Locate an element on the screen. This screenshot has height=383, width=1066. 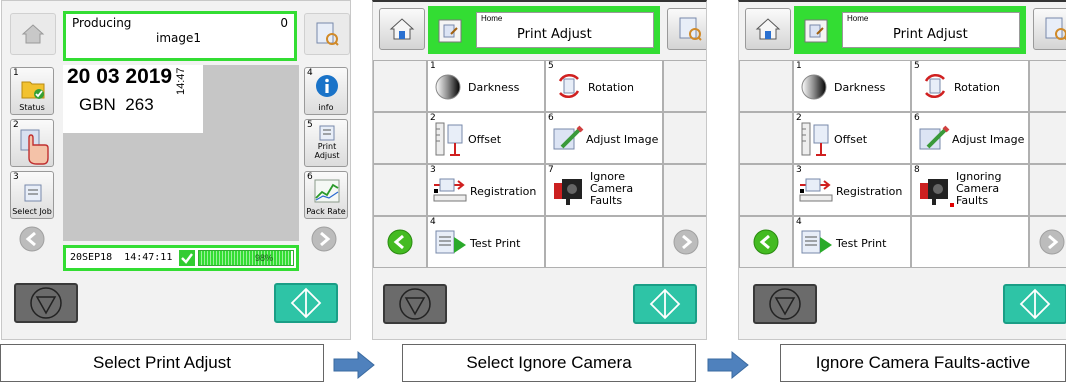
progress-text: 98% is located at coordinates (264, 258).